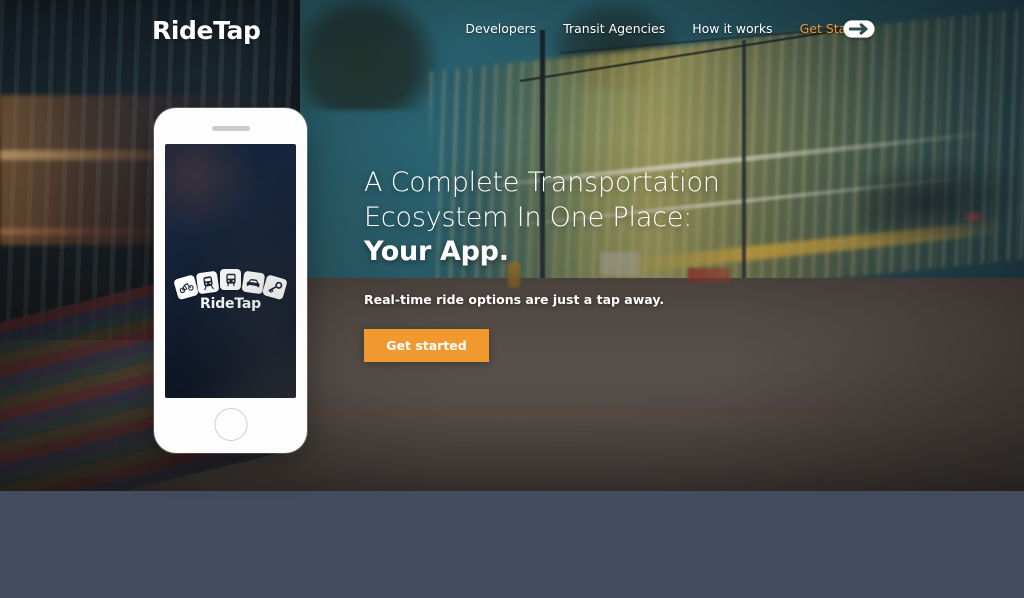 The image size is (1024, 598). I want to click on phone-screen: RideTap, so click(230, 271).